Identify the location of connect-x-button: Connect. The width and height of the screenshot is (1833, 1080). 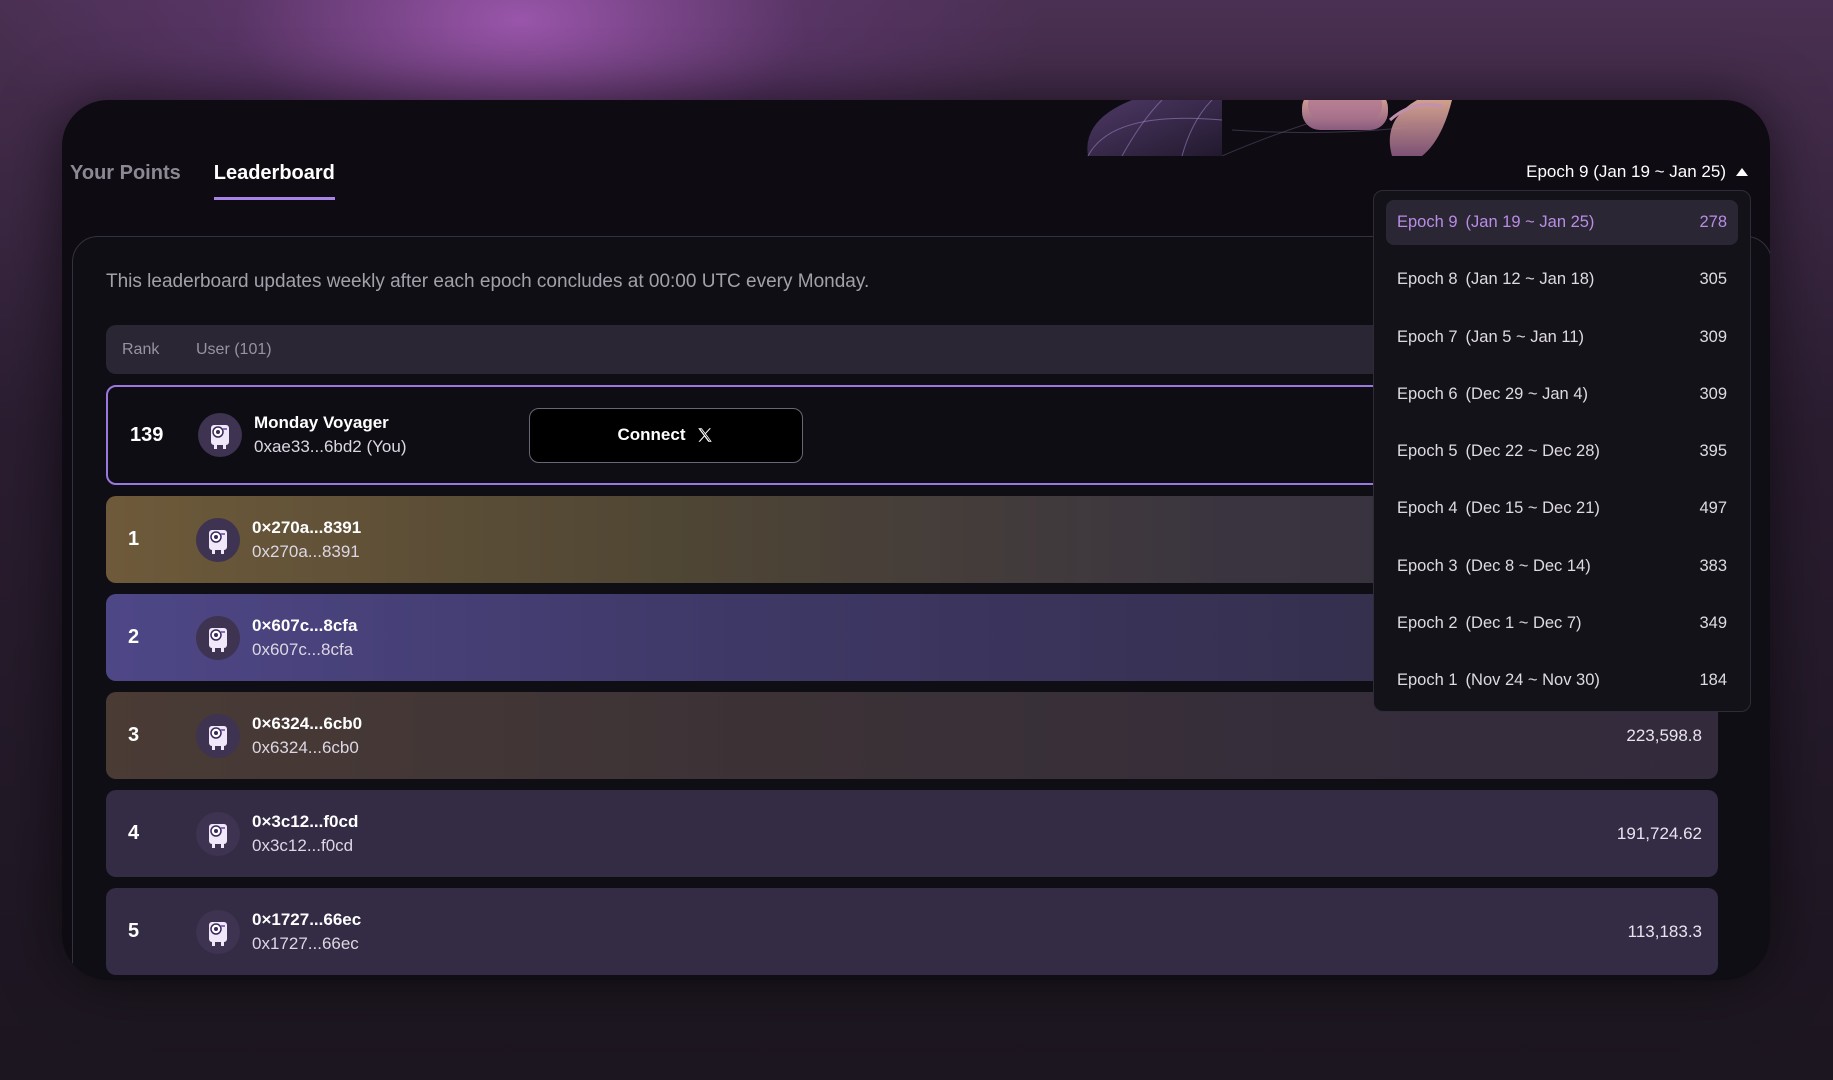
(665, 435).